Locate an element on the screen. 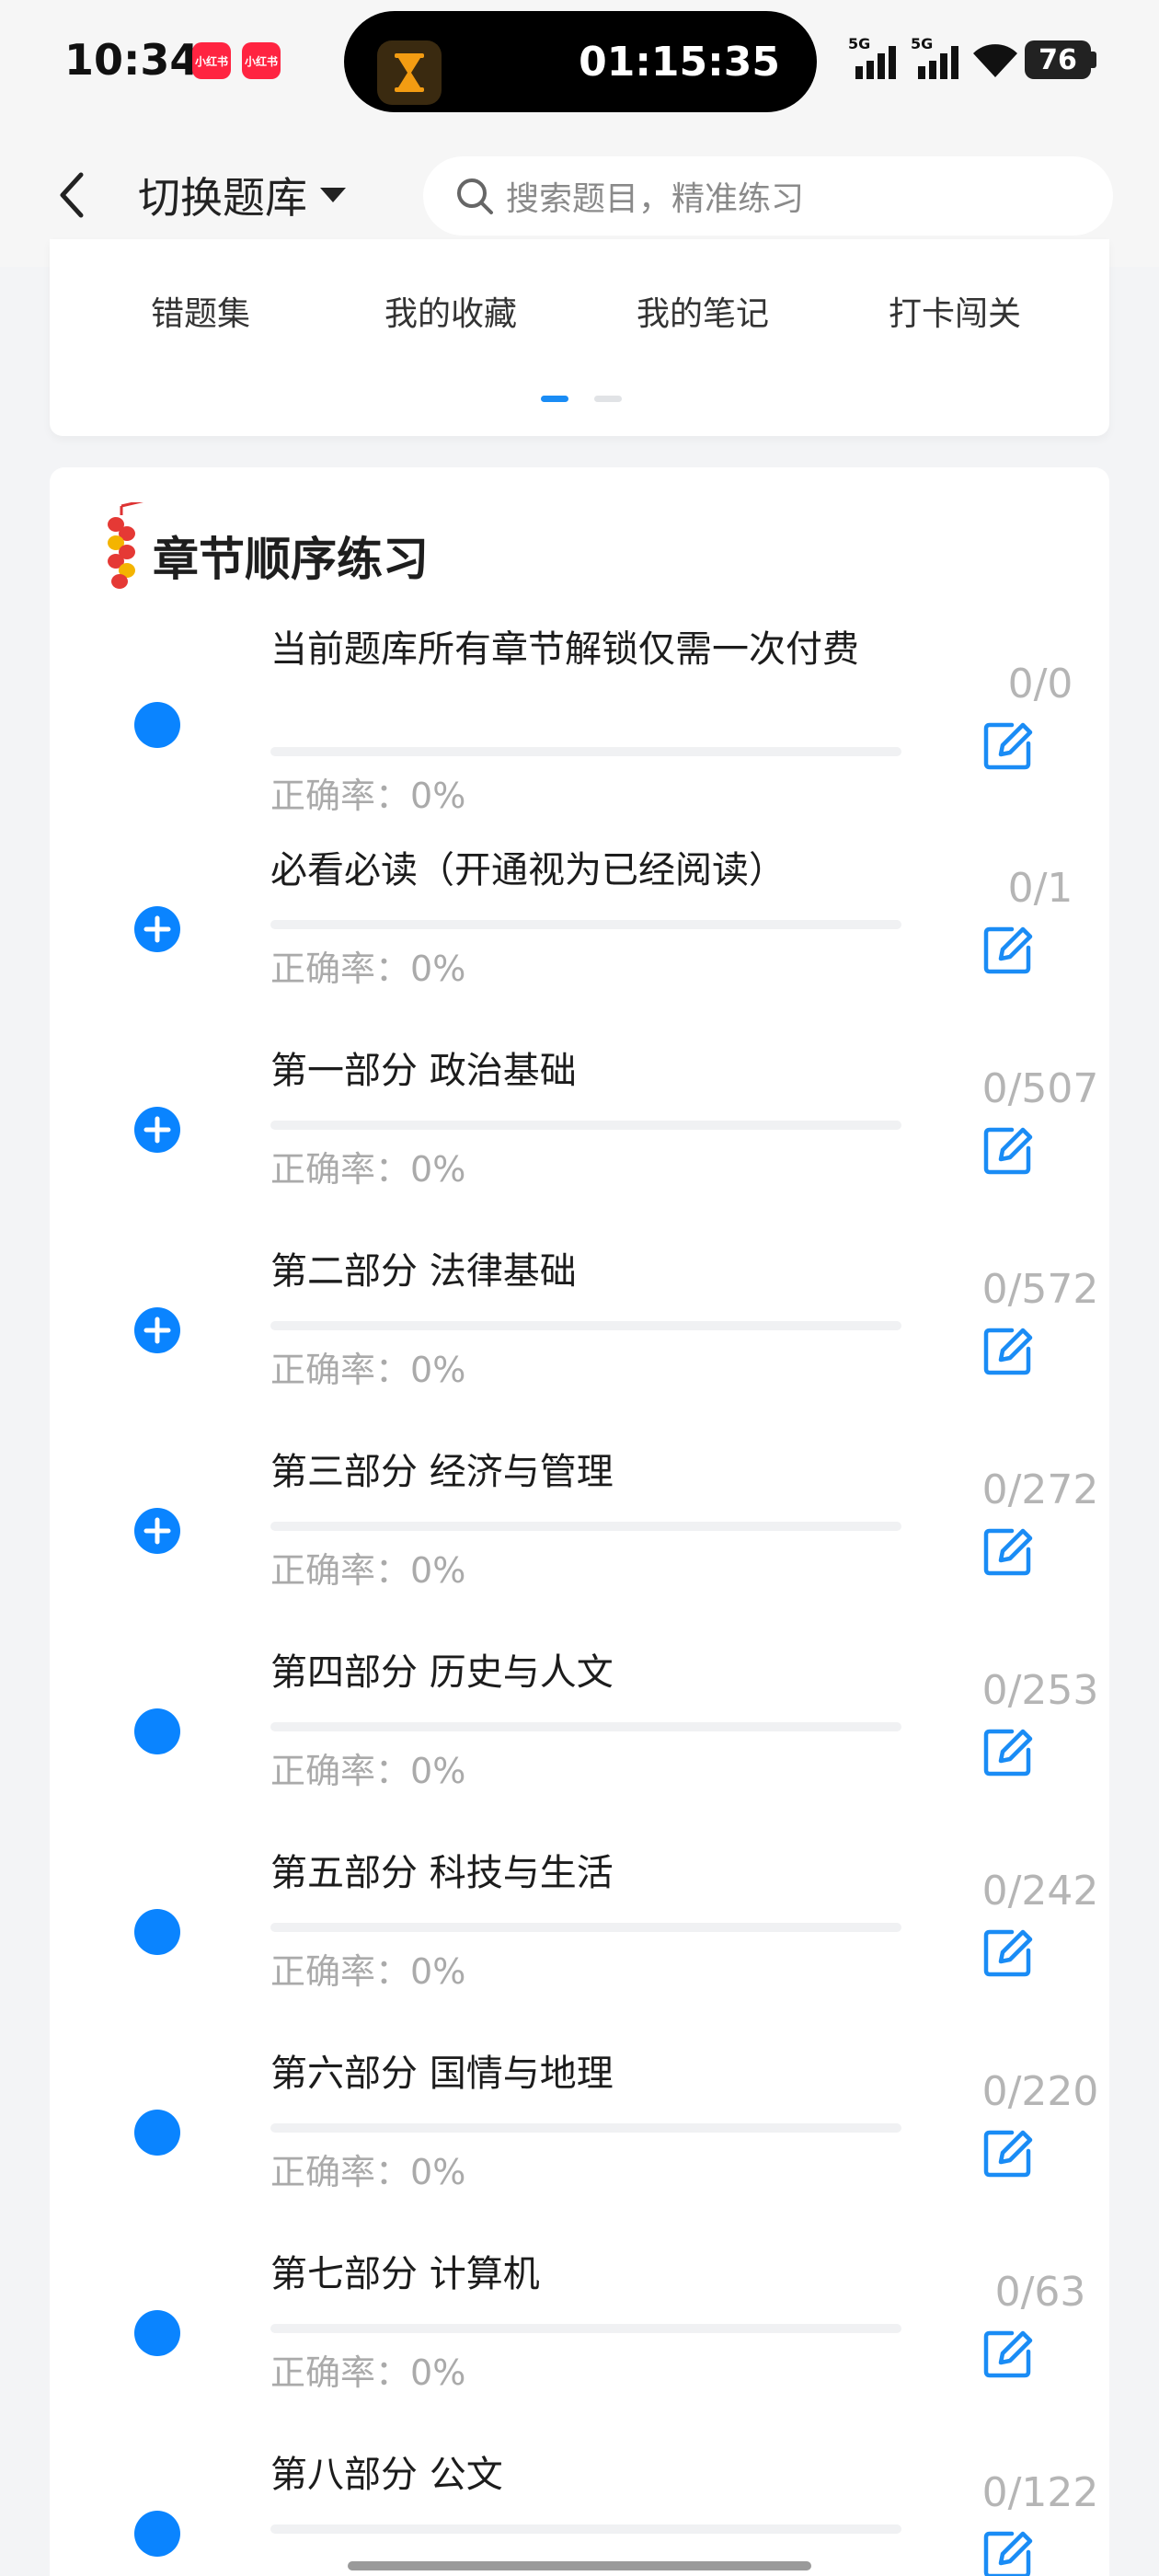  pager-dot is located at coordinates (608, 399).